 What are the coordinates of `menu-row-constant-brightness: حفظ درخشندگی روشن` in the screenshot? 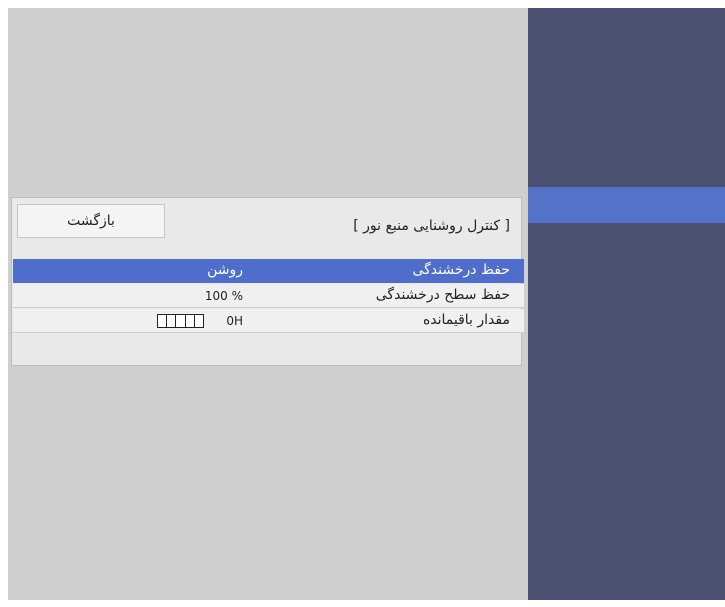 It's located at (268, 271).